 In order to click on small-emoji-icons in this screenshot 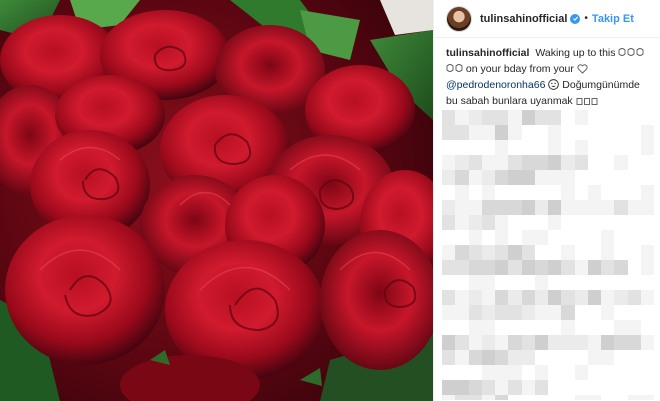, I will do `click(587, 103)`.